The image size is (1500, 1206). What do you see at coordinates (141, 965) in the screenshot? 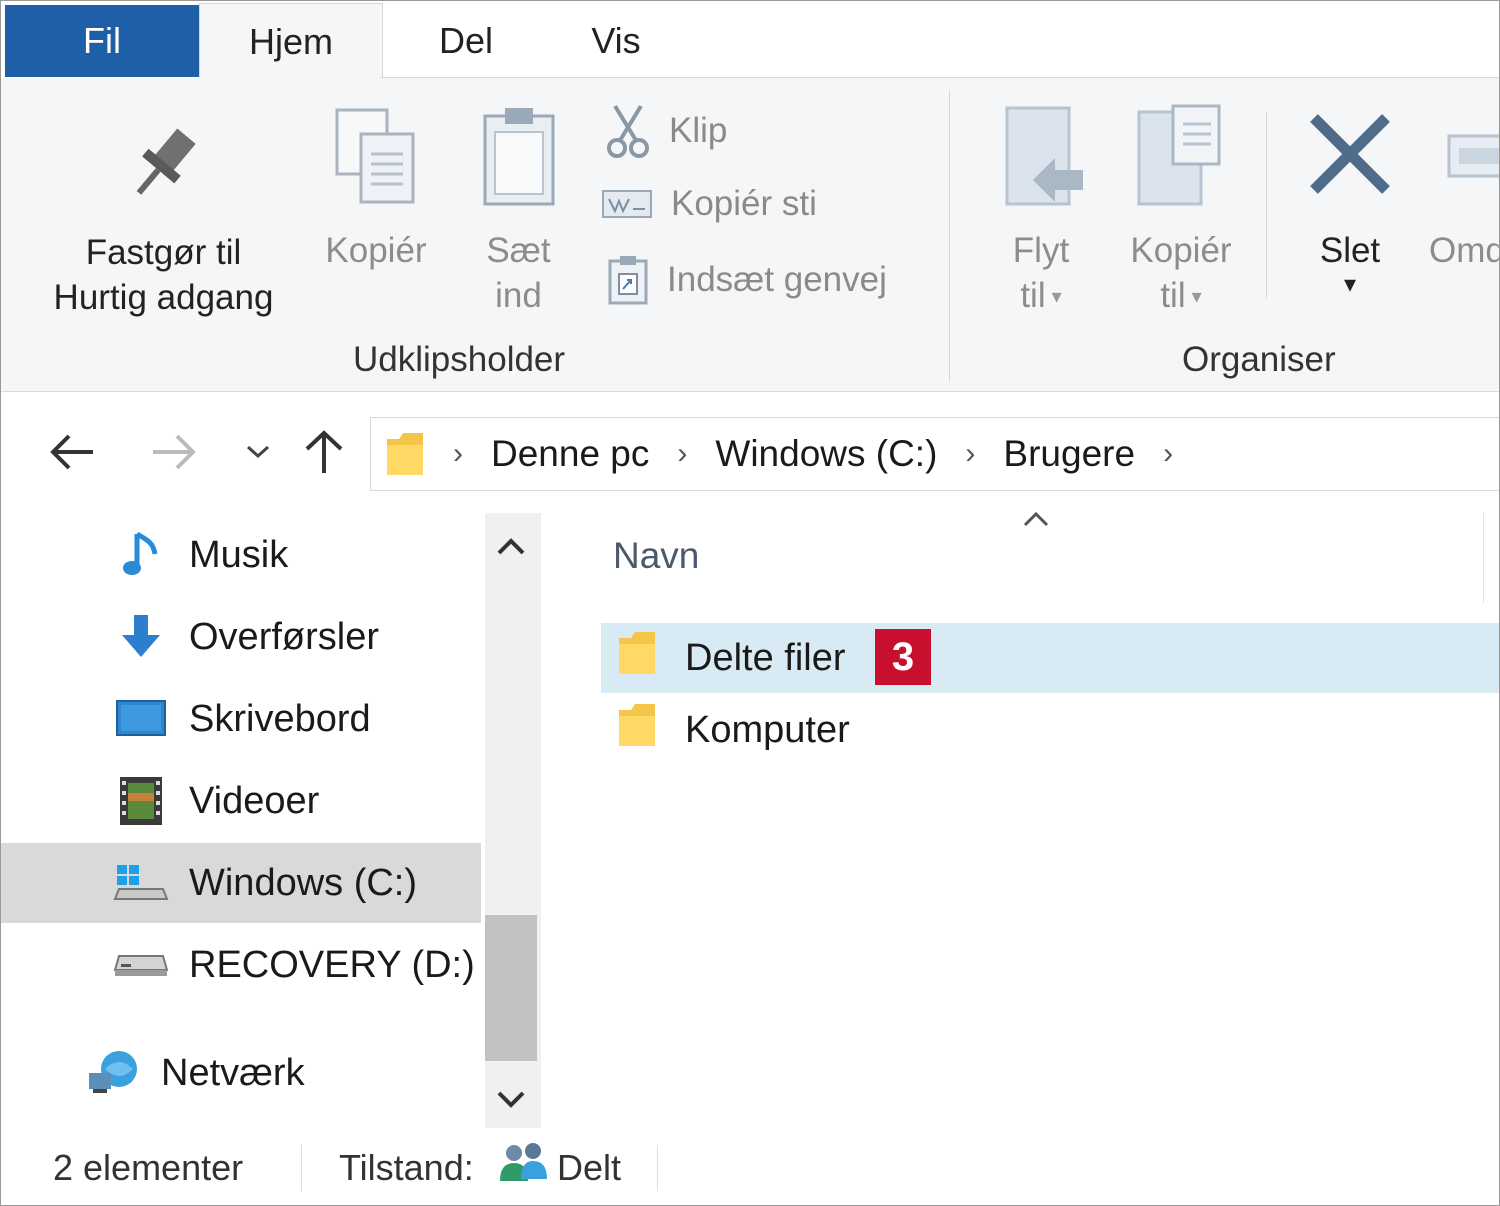
I see `drive-icon` at bounding box center [141, 965].